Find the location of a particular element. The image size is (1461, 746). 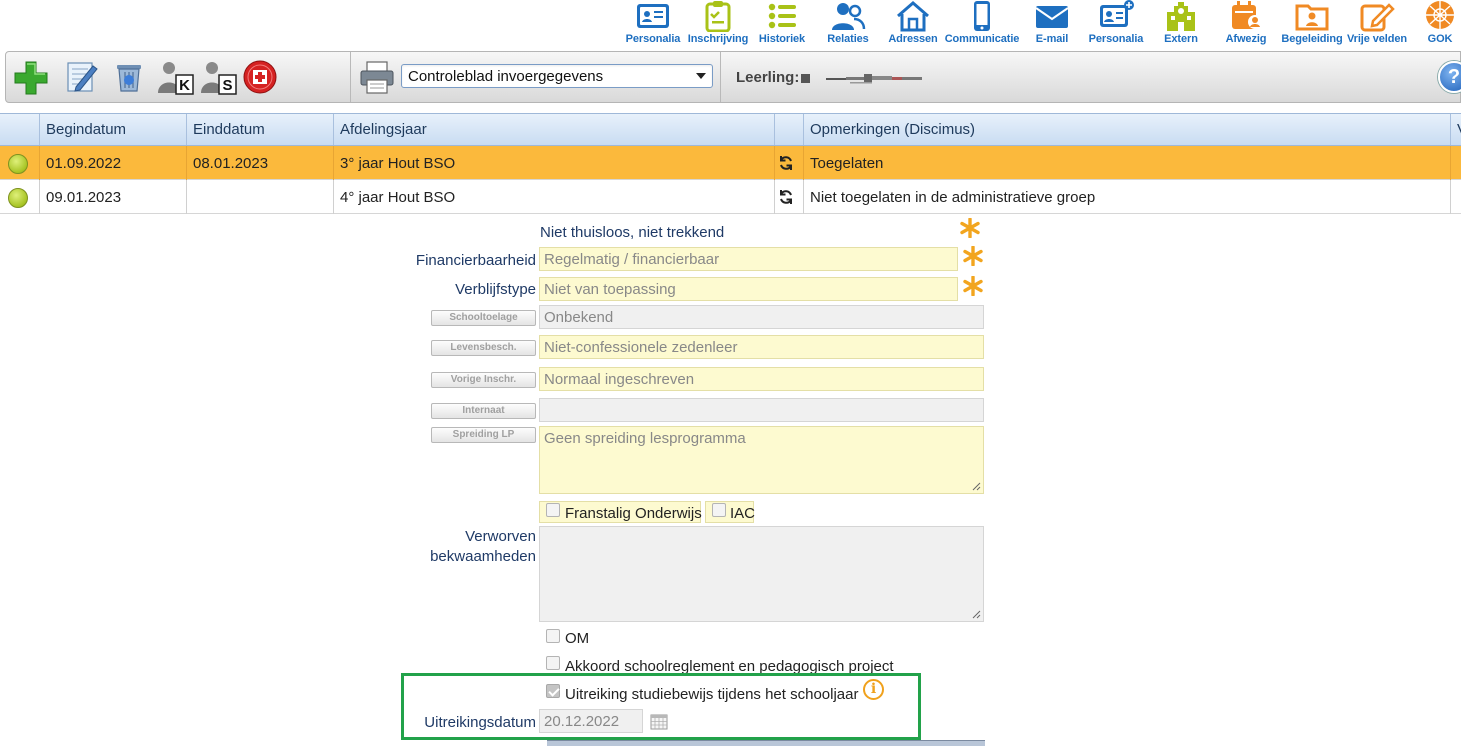

verblijfstype-label: Verblijfstype is located at coordinates (495, 289).